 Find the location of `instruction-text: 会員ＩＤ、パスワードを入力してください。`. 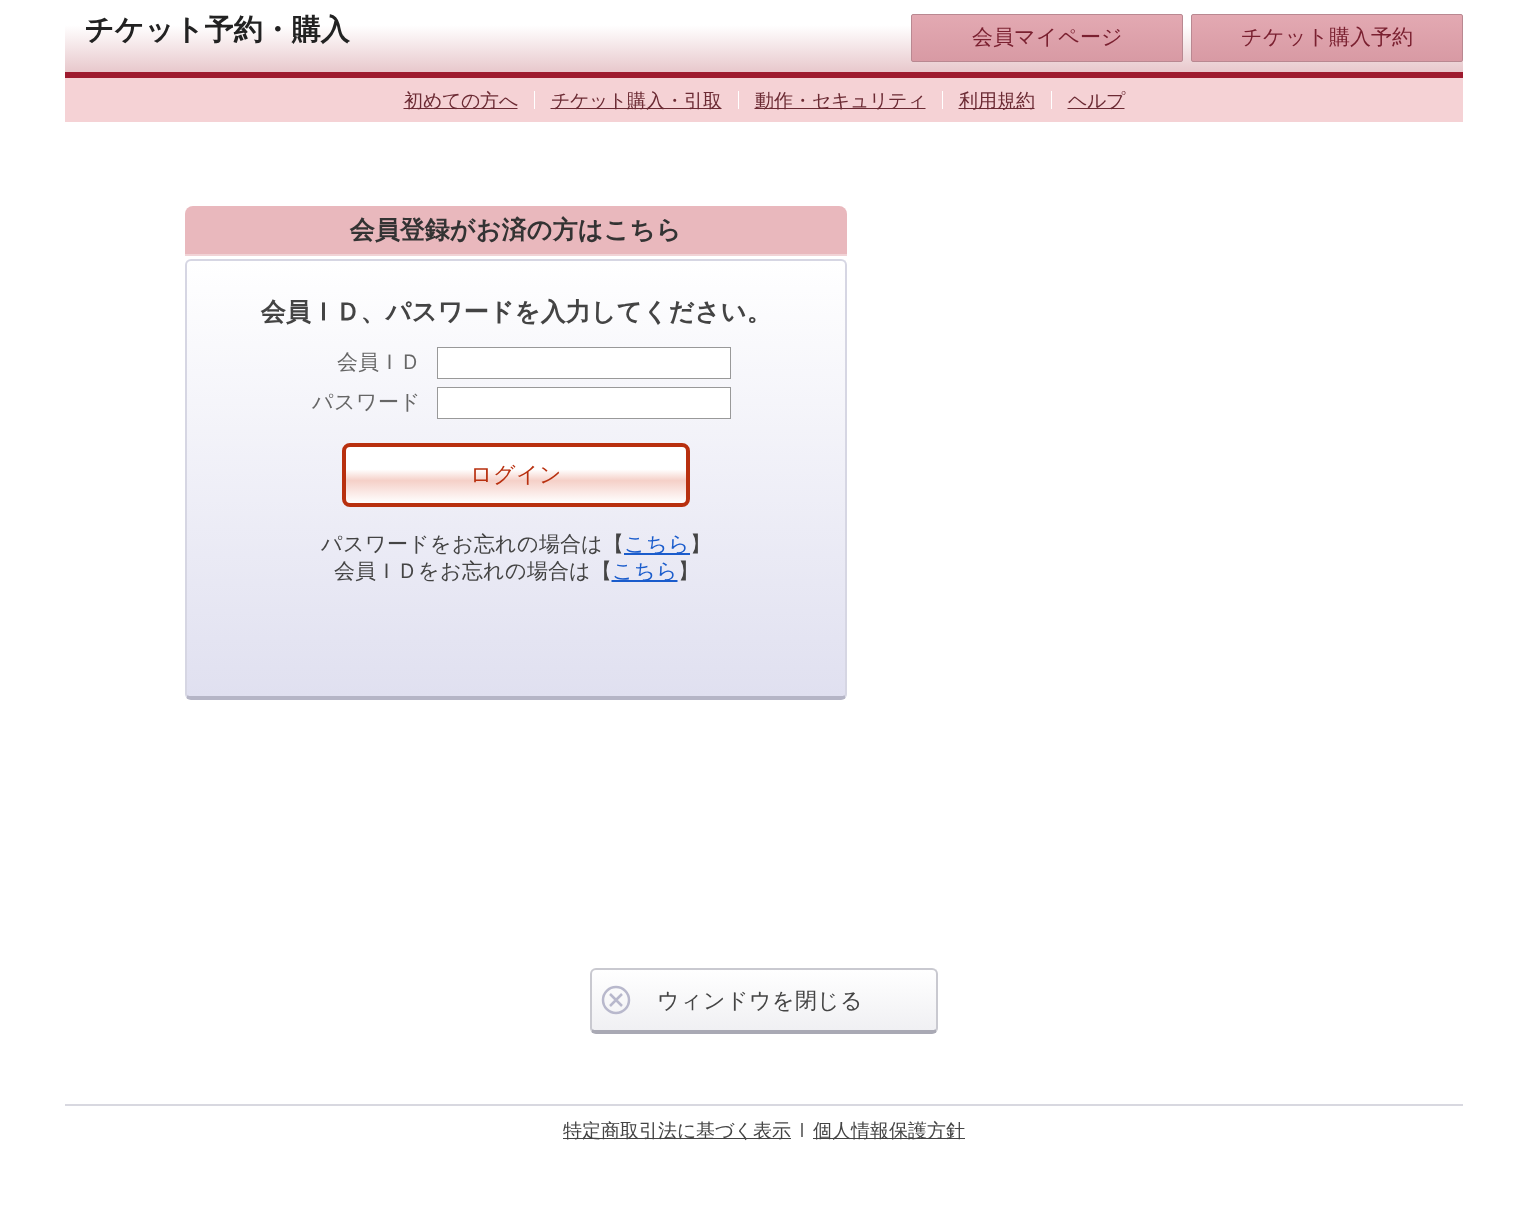

instruction-text: 会員ＩＤ、パスワードを入力してください。 is located at coordinates (516, 312).